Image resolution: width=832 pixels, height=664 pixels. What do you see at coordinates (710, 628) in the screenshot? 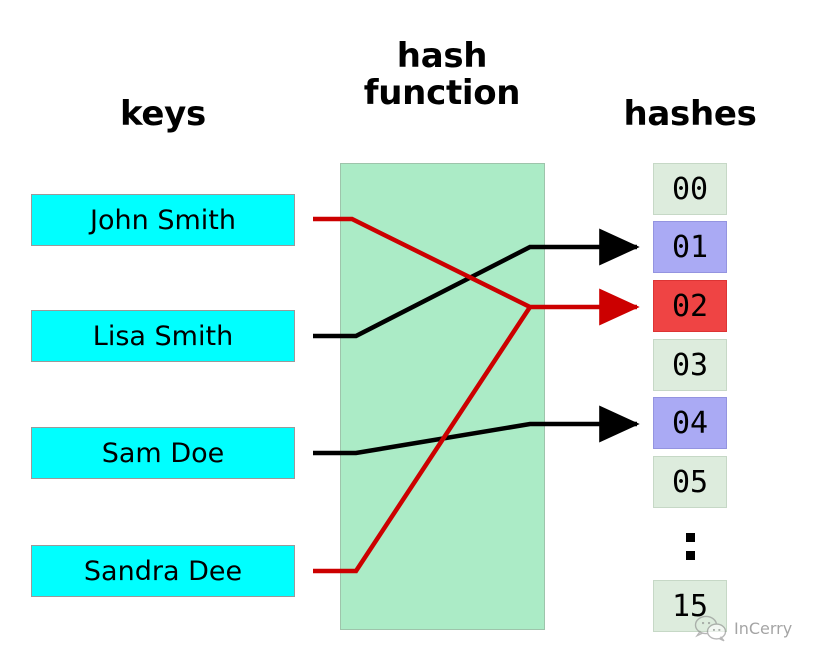
I see `wechat-icon` at bounding box center [710, 628].